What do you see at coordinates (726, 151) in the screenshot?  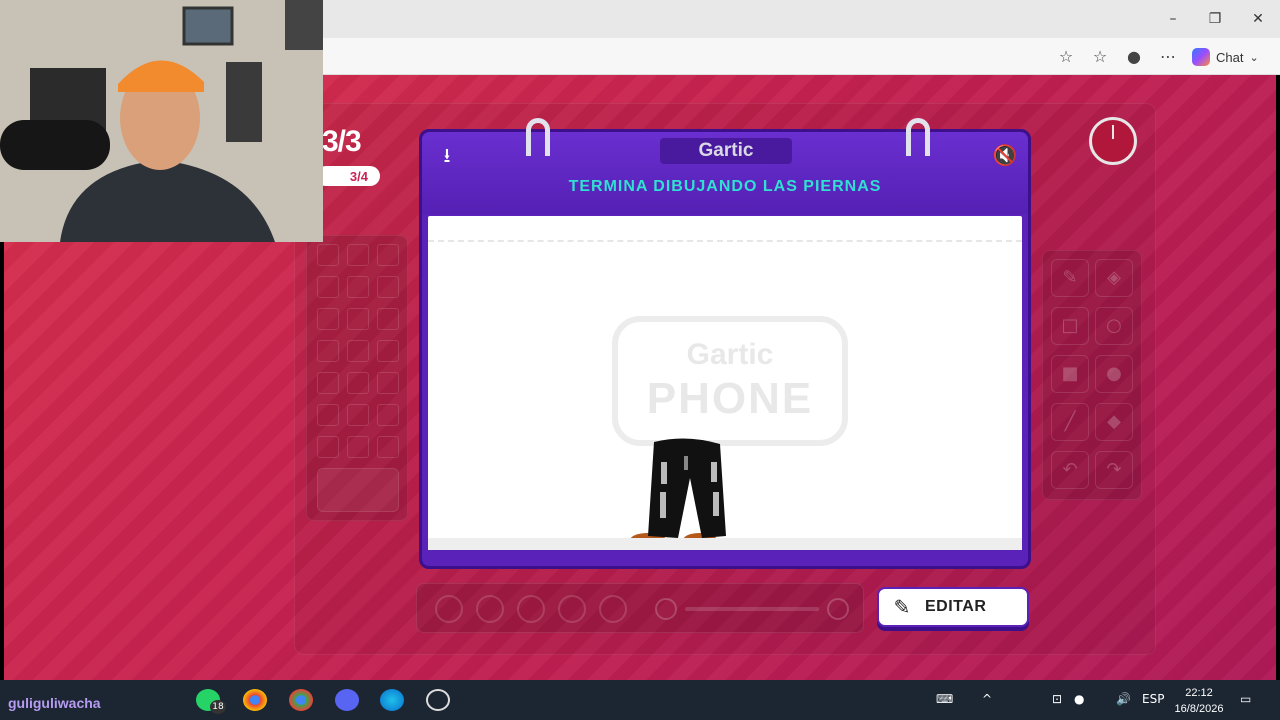 I see `gartic-logo: Gartic` at bounding box center [726, 151].